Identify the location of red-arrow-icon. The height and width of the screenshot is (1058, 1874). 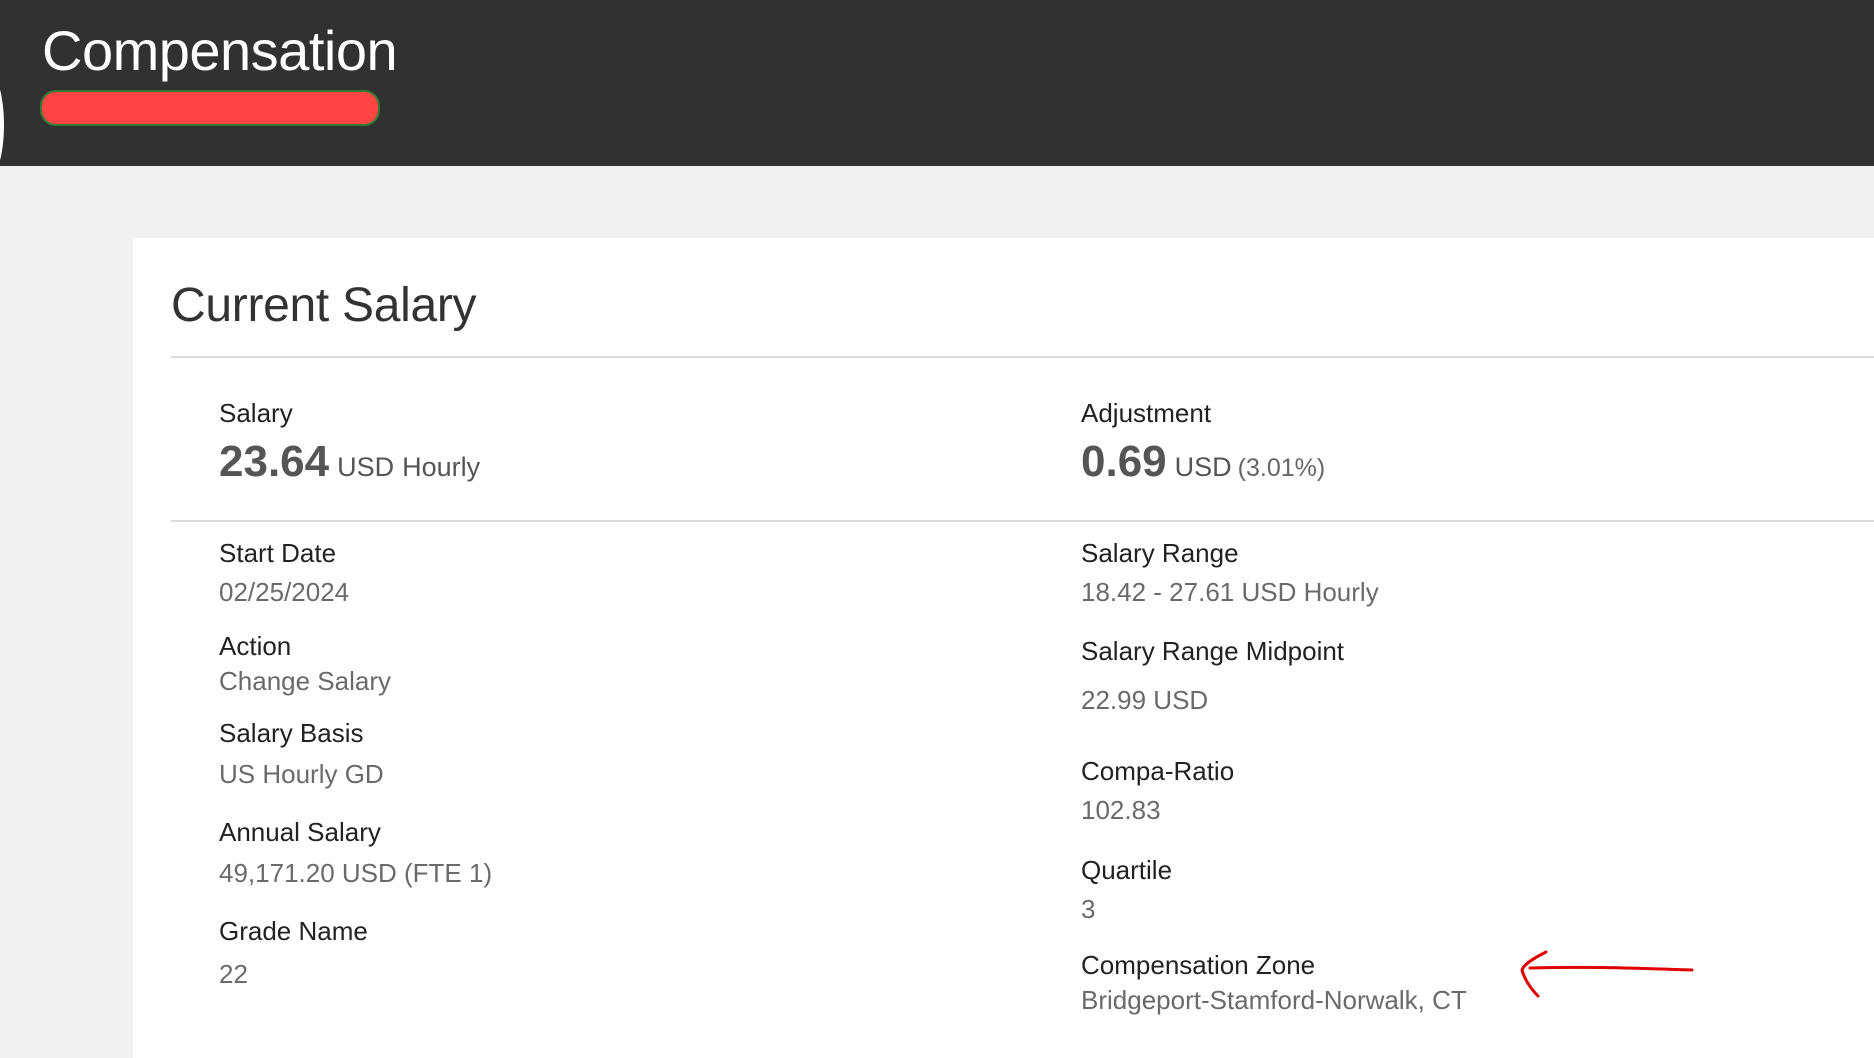
(1607, 974).